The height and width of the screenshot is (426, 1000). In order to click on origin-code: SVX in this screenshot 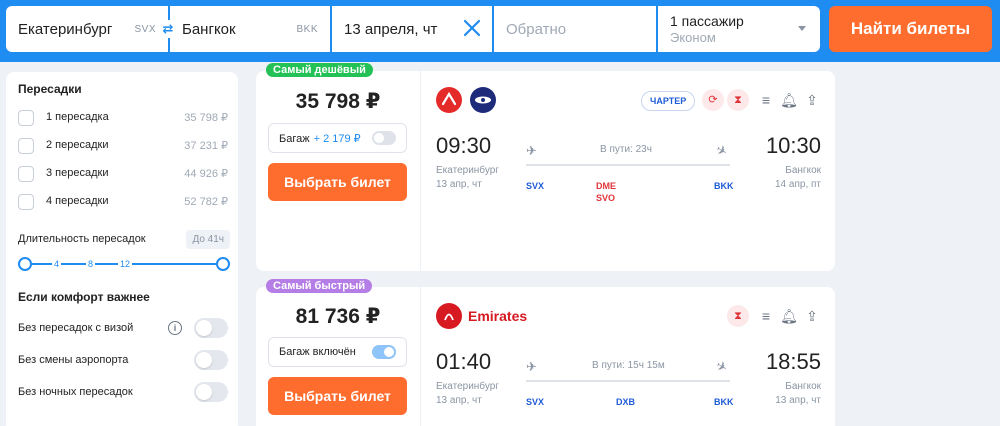, I will do `click(145, 29)`.